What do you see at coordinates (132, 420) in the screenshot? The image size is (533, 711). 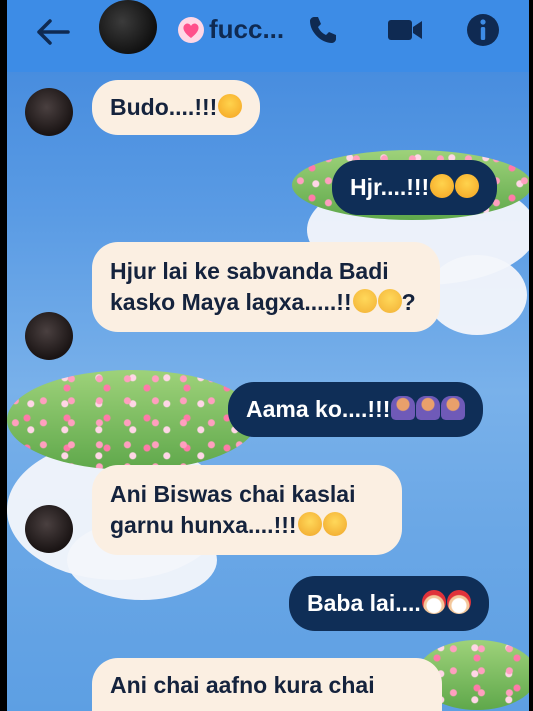 I see `floating-island-decoration` at bounding box center [132, 420].